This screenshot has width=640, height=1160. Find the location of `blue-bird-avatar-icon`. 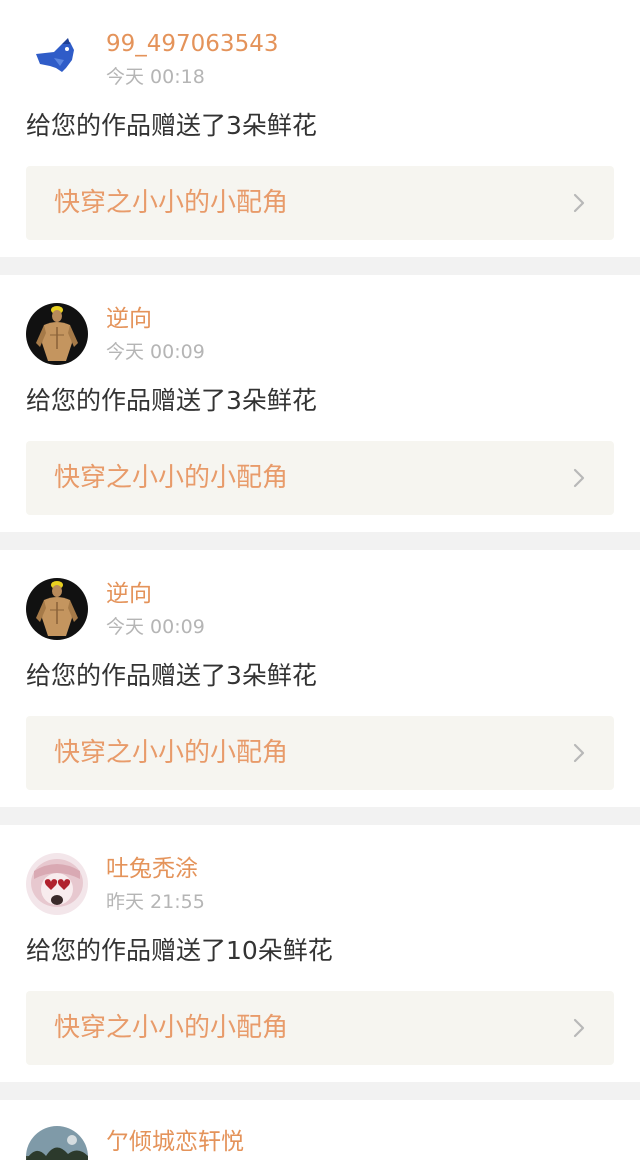

blue-bird-avatar-icon is located at coordinates (57, 59).